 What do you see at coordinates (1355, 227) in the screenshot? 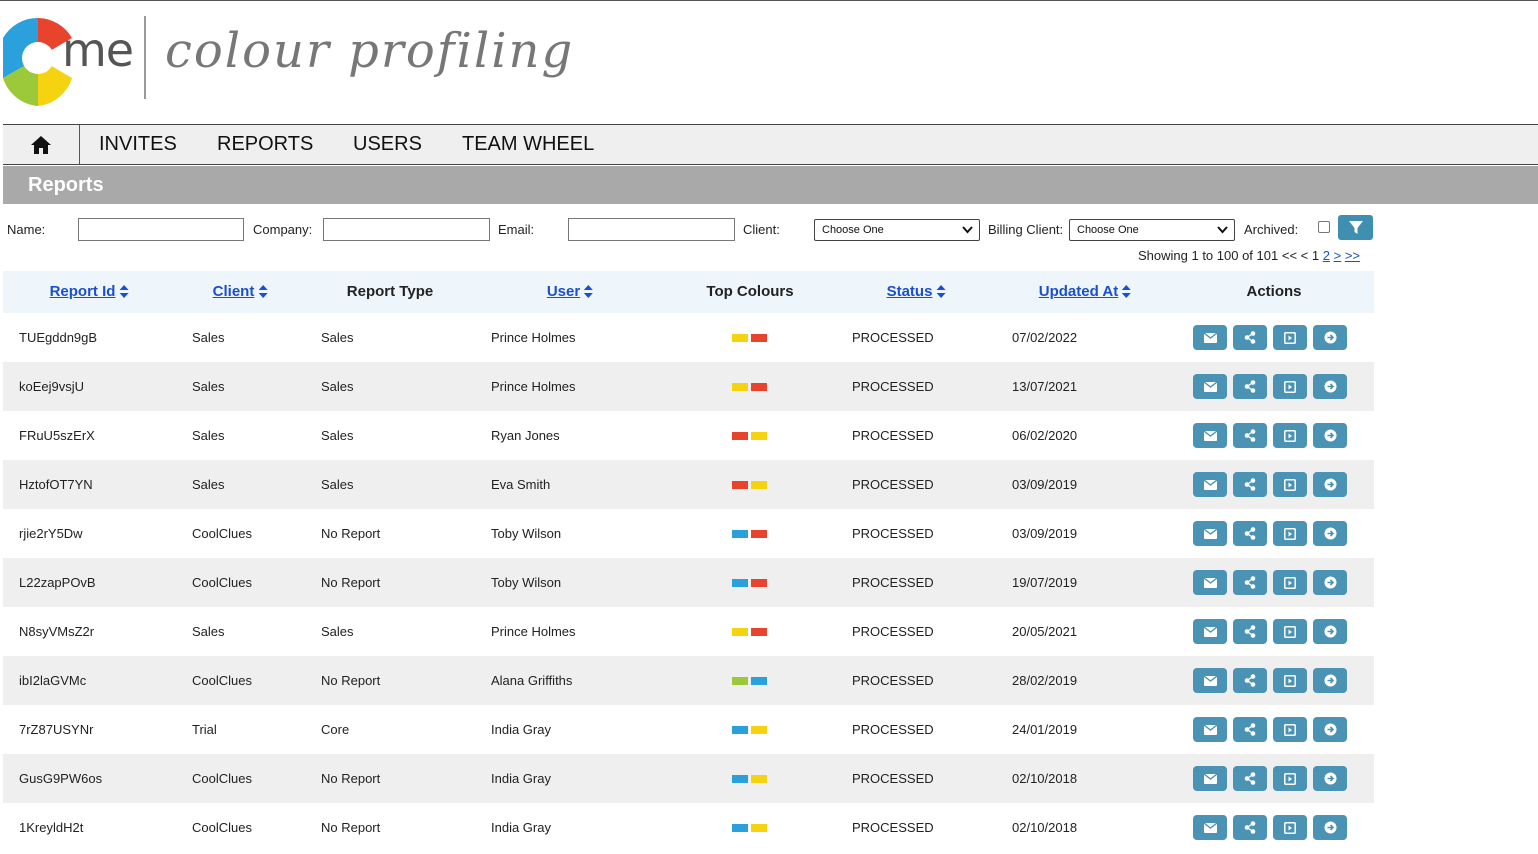
I see `apply-filter-button` at bounding box center [1355, 227].